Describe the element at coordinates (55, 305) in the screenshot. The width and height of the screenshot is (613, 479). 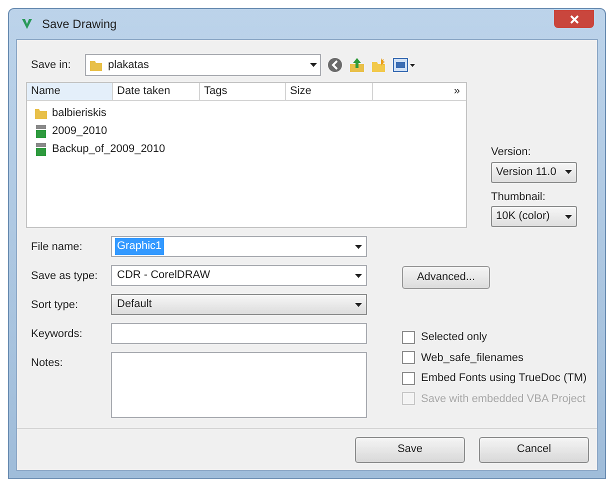
I see `field-label: Sort type:` at that location.